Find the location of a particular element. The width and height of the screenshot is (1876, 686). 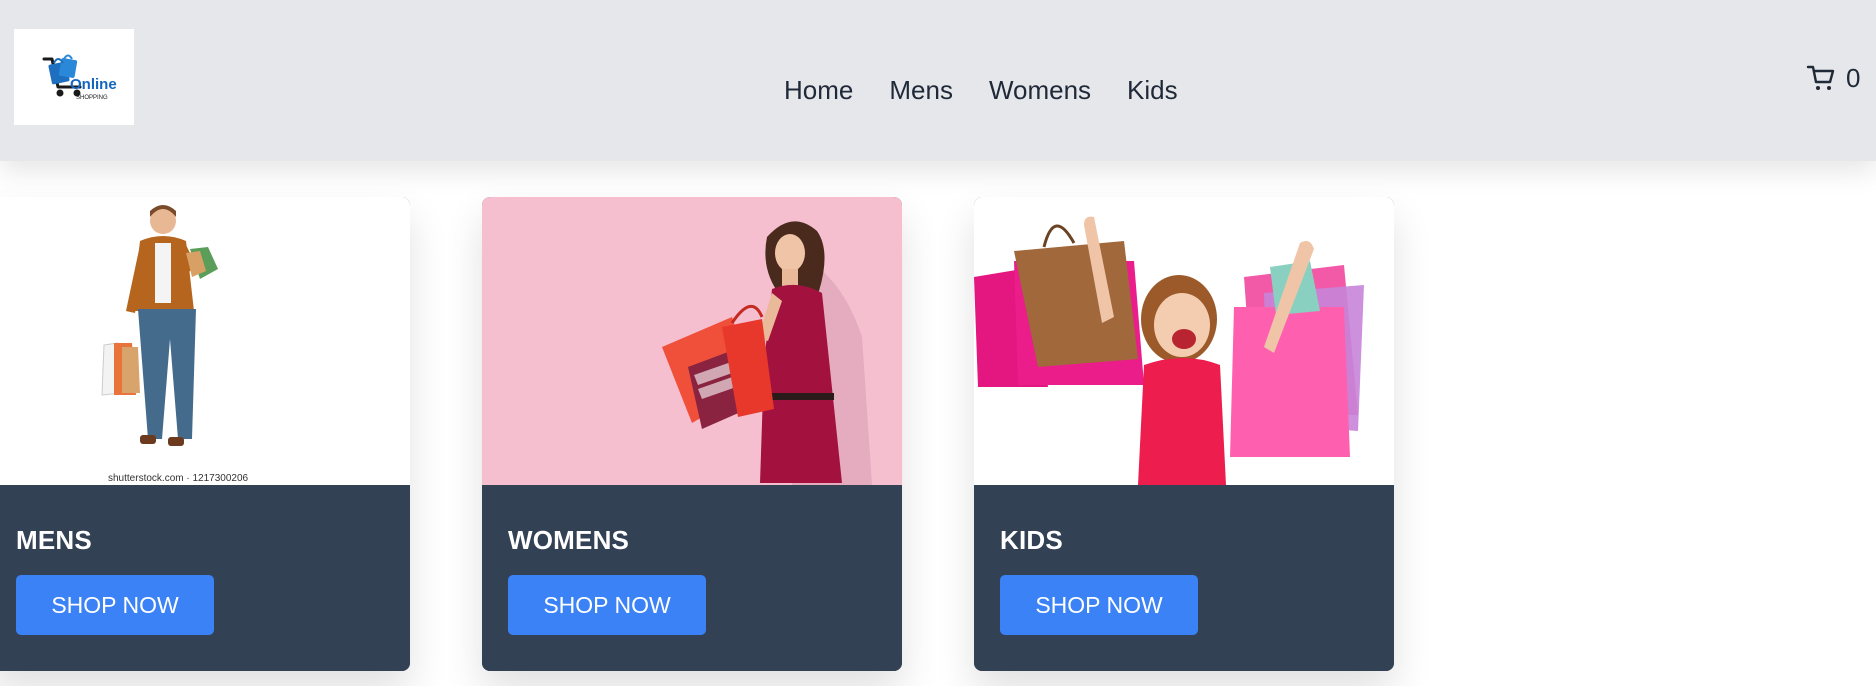

kids-image is located at coordinates (1184, 341).